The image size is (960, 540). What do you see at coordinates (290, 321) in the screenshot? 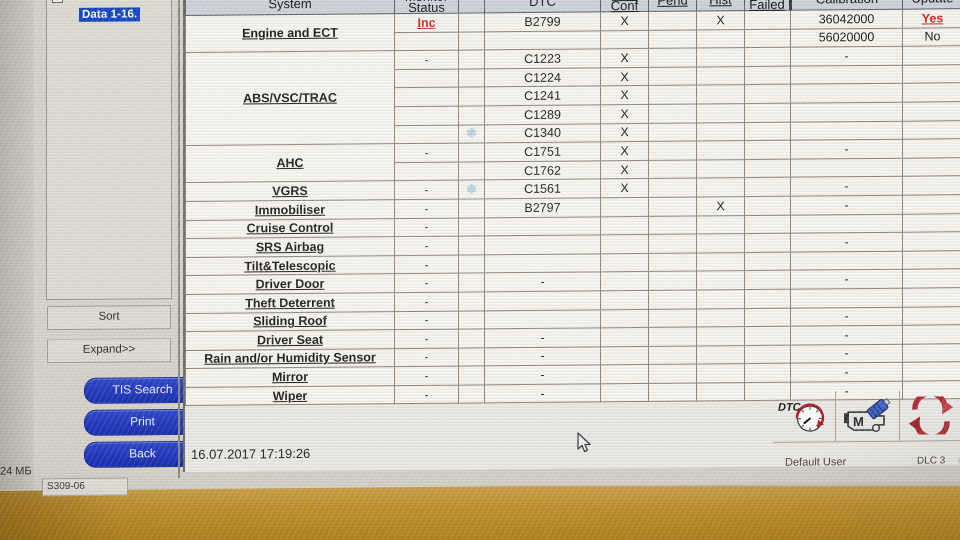
I see `system-name-cell: Sliding Roof` at bounding box center [290, 321].